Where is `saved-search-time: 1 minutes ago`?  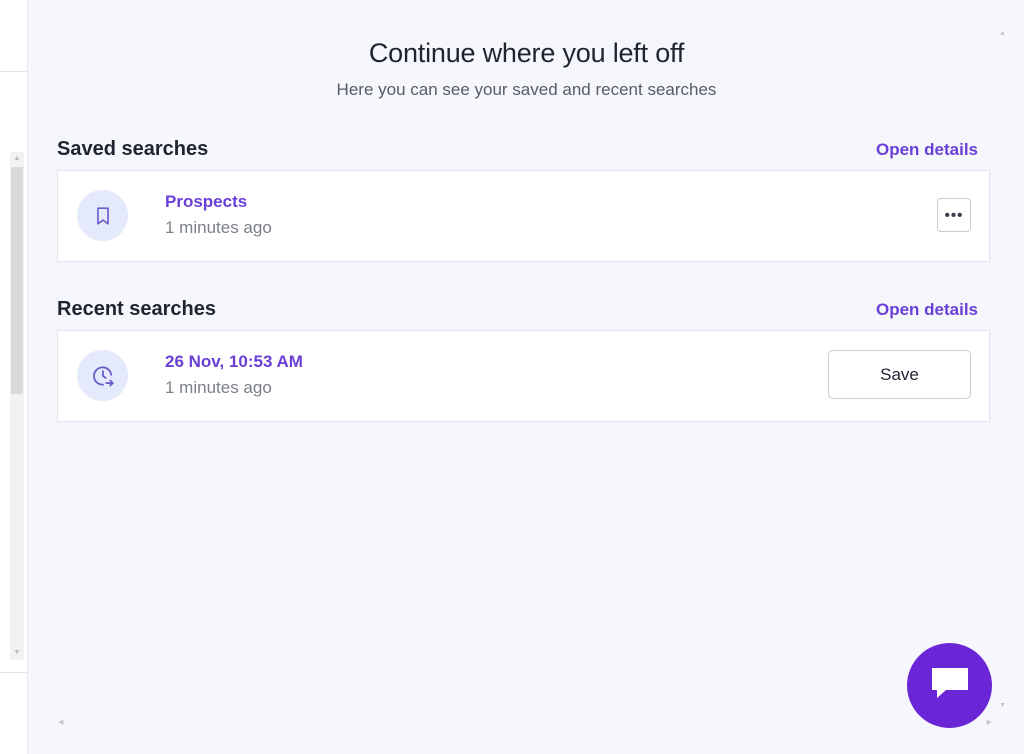 saved-search-time: 1 minutes ago is located at coordinates (218, 227).